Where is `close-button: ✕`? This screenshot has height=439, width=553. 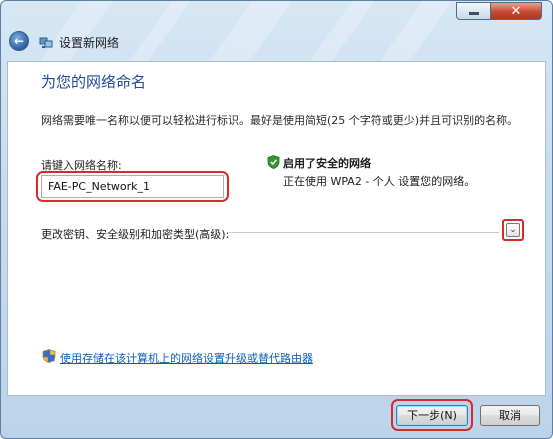 close-button: ✕ is located at coordinates (516, 11).